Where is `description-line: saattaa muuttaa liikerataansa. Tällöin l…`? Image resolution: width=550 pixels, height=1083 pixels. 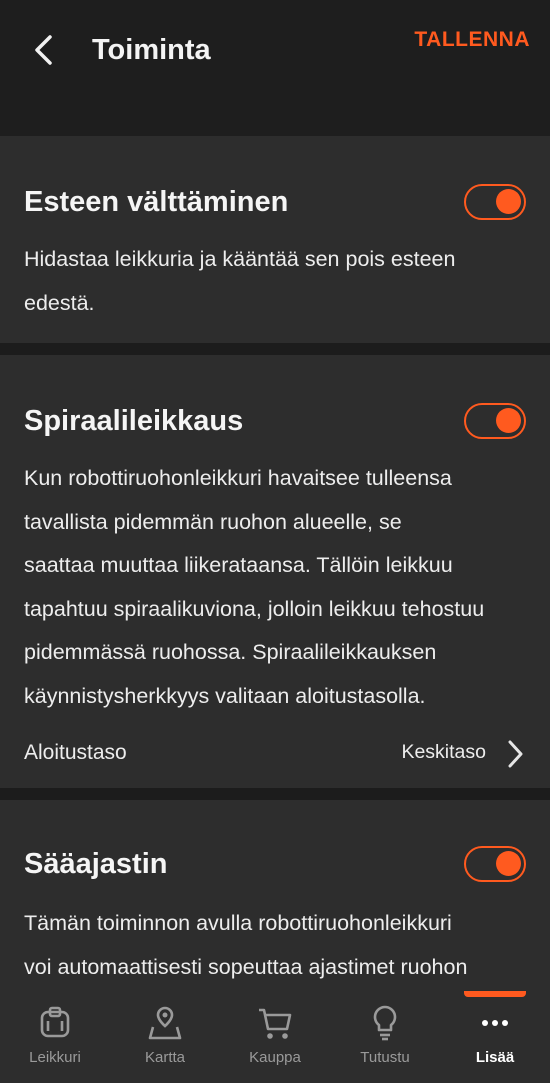
description-line: saattaa muuttaa liikerataansa. Tällöin l… is located at coordinates (238, 565).